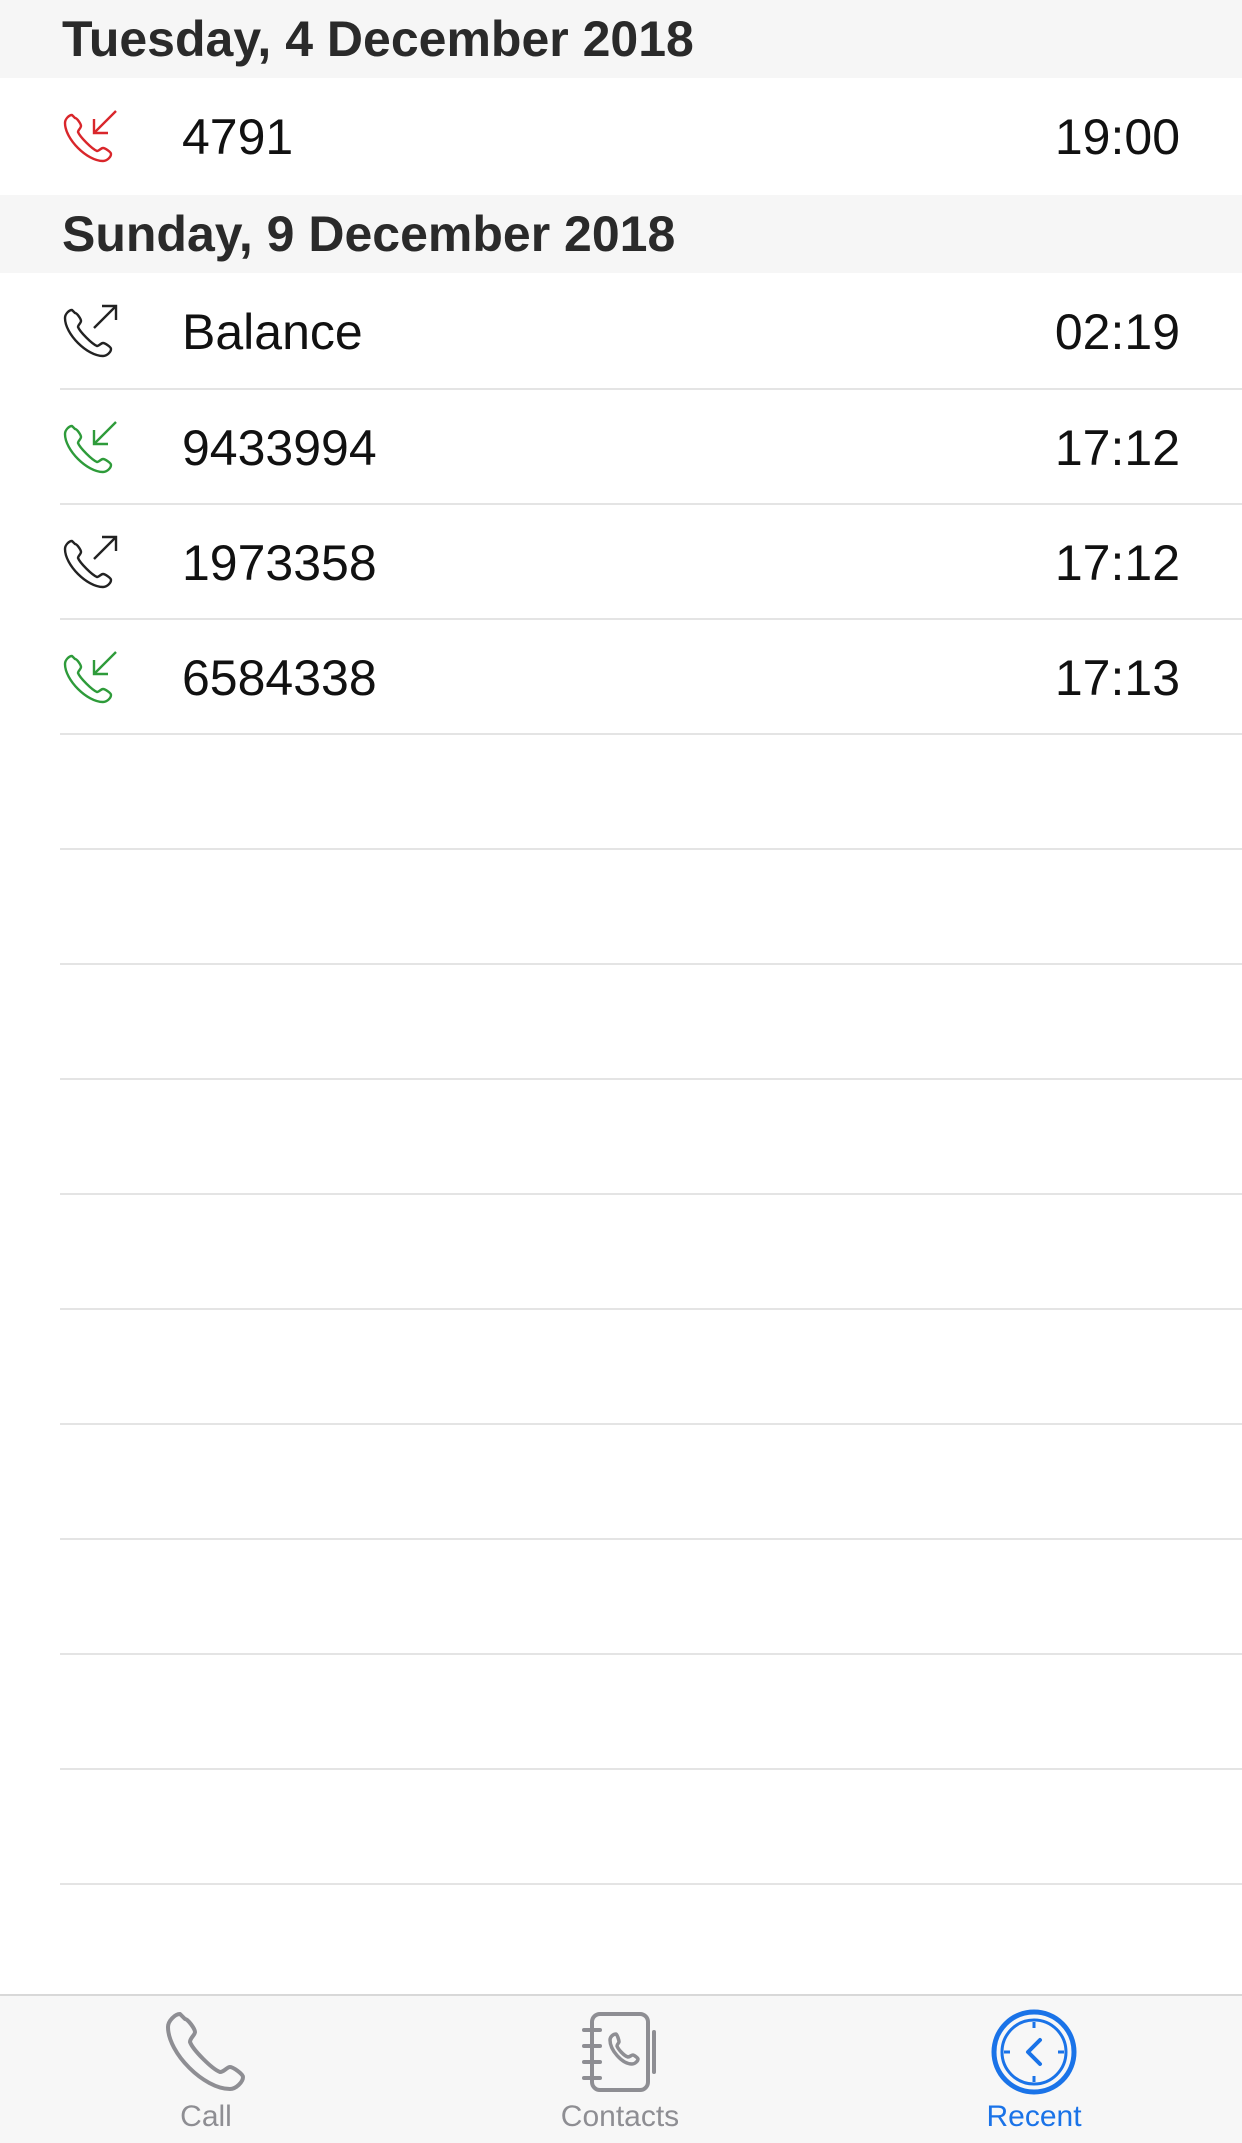 The width and height of the screenshot is (1242, 2143). Describe the element at coordinates (238, 136) in the screenshot. I see `call-number: 4791` at that location.